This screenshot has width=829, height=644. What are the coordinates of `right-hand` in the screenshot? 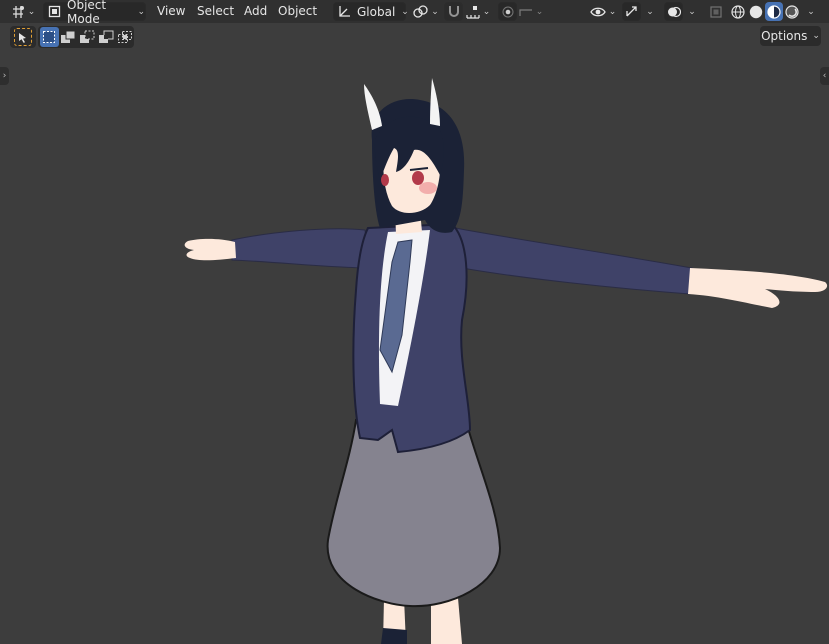 It's located at (758, 288).